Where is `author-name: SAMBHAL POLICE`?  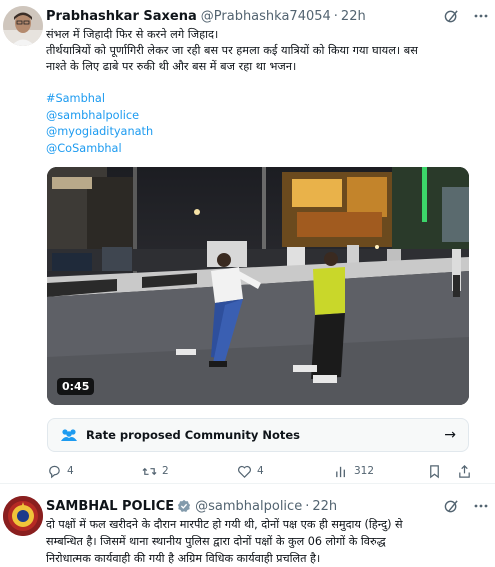 author-name: SAMBHAL POLICE is located at coordinates (110, 506).